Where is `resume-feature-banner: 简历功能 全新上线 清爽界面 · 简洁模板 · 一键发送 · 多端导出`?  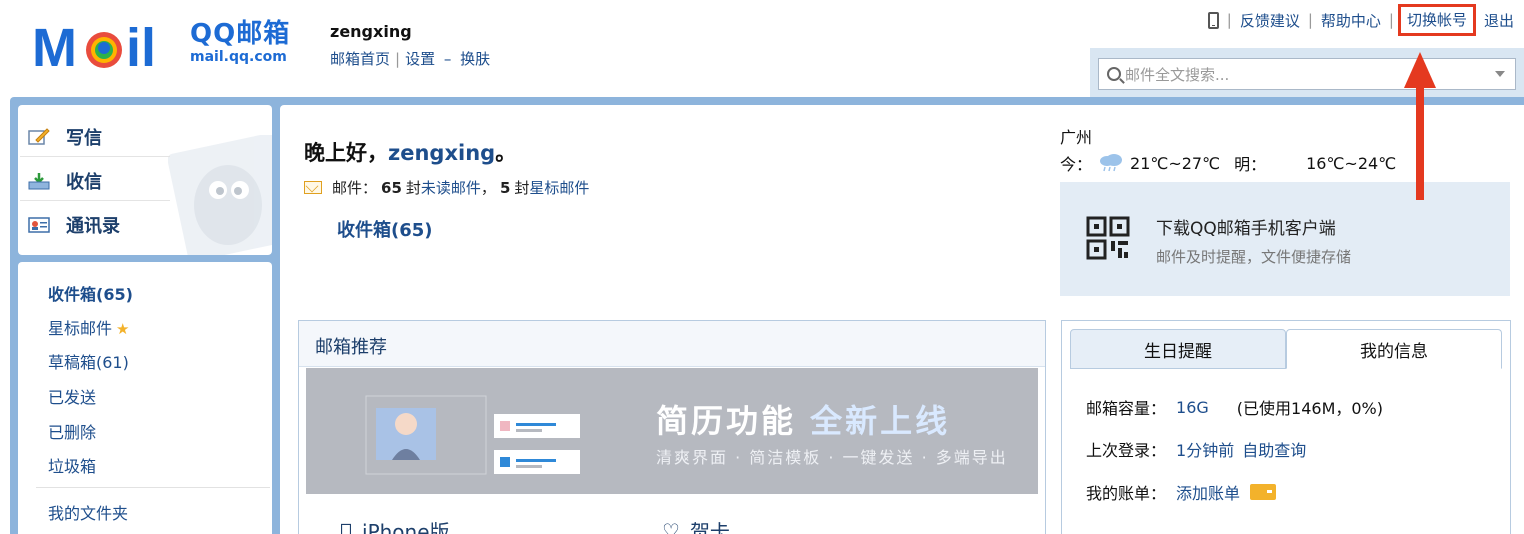
resume-feature-banner: 简历功能 全新上线 清爽界面 · 简洁模板 · 一键发送 · 多端导出 is located at coordinates (672, 431).